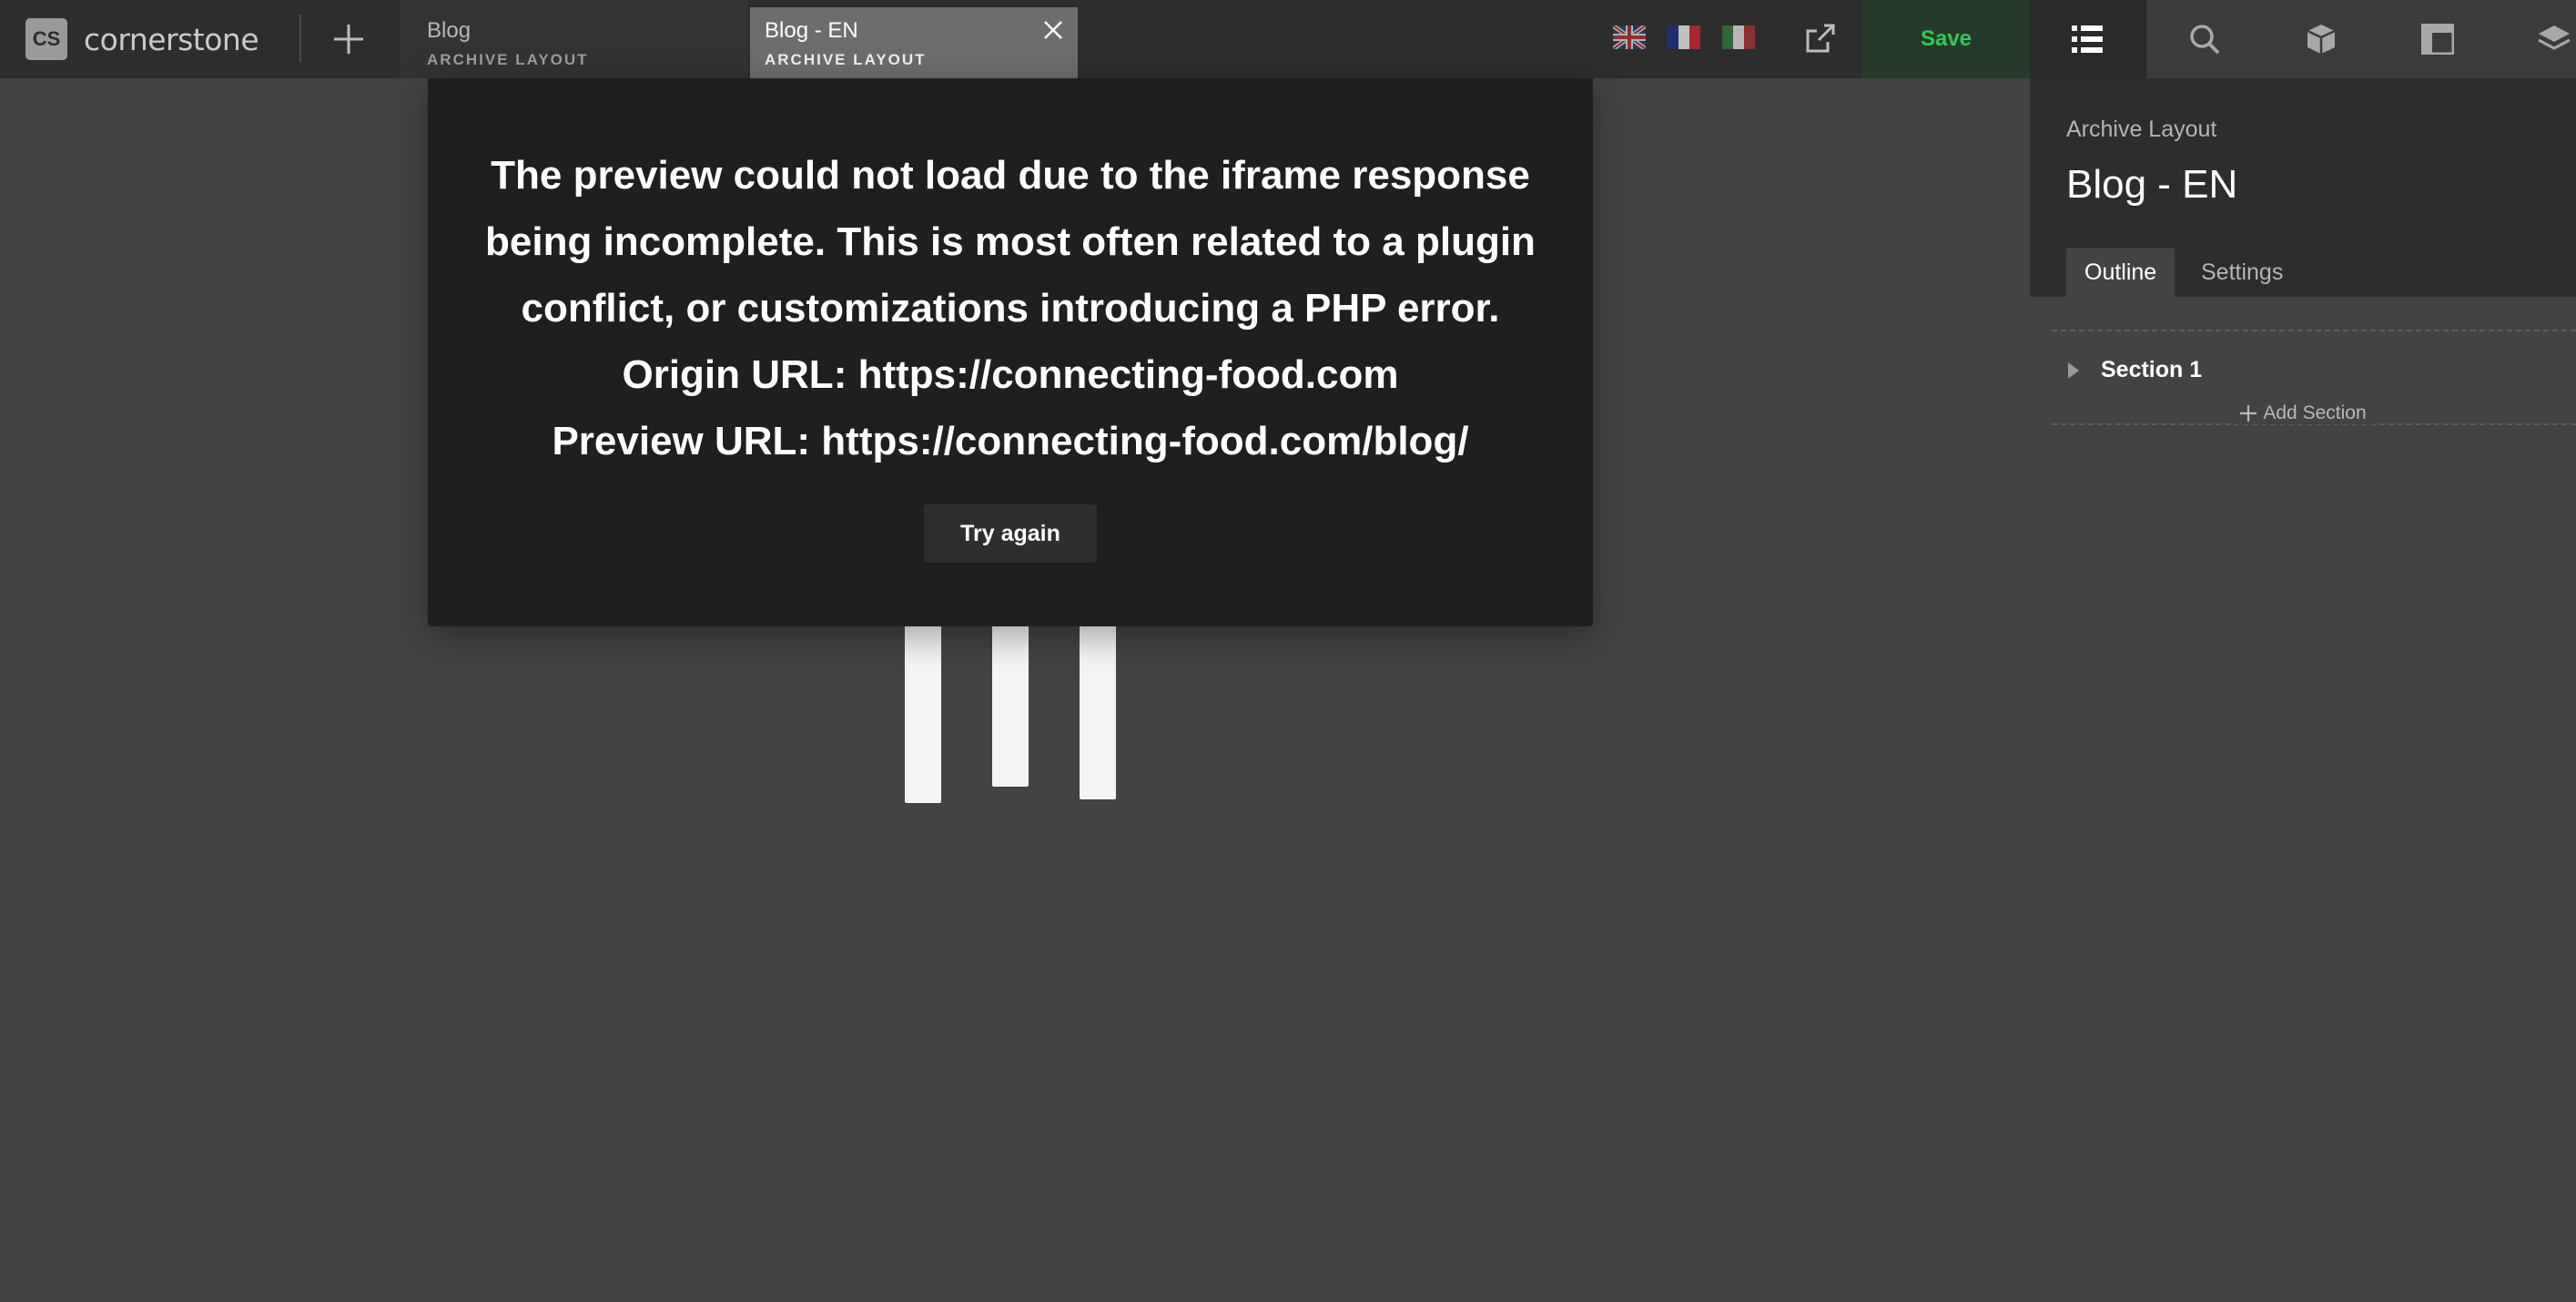  Describe the element at coordinates (2315, 412) in the screenshot. I see `add-section-label: Add Section` at that location.